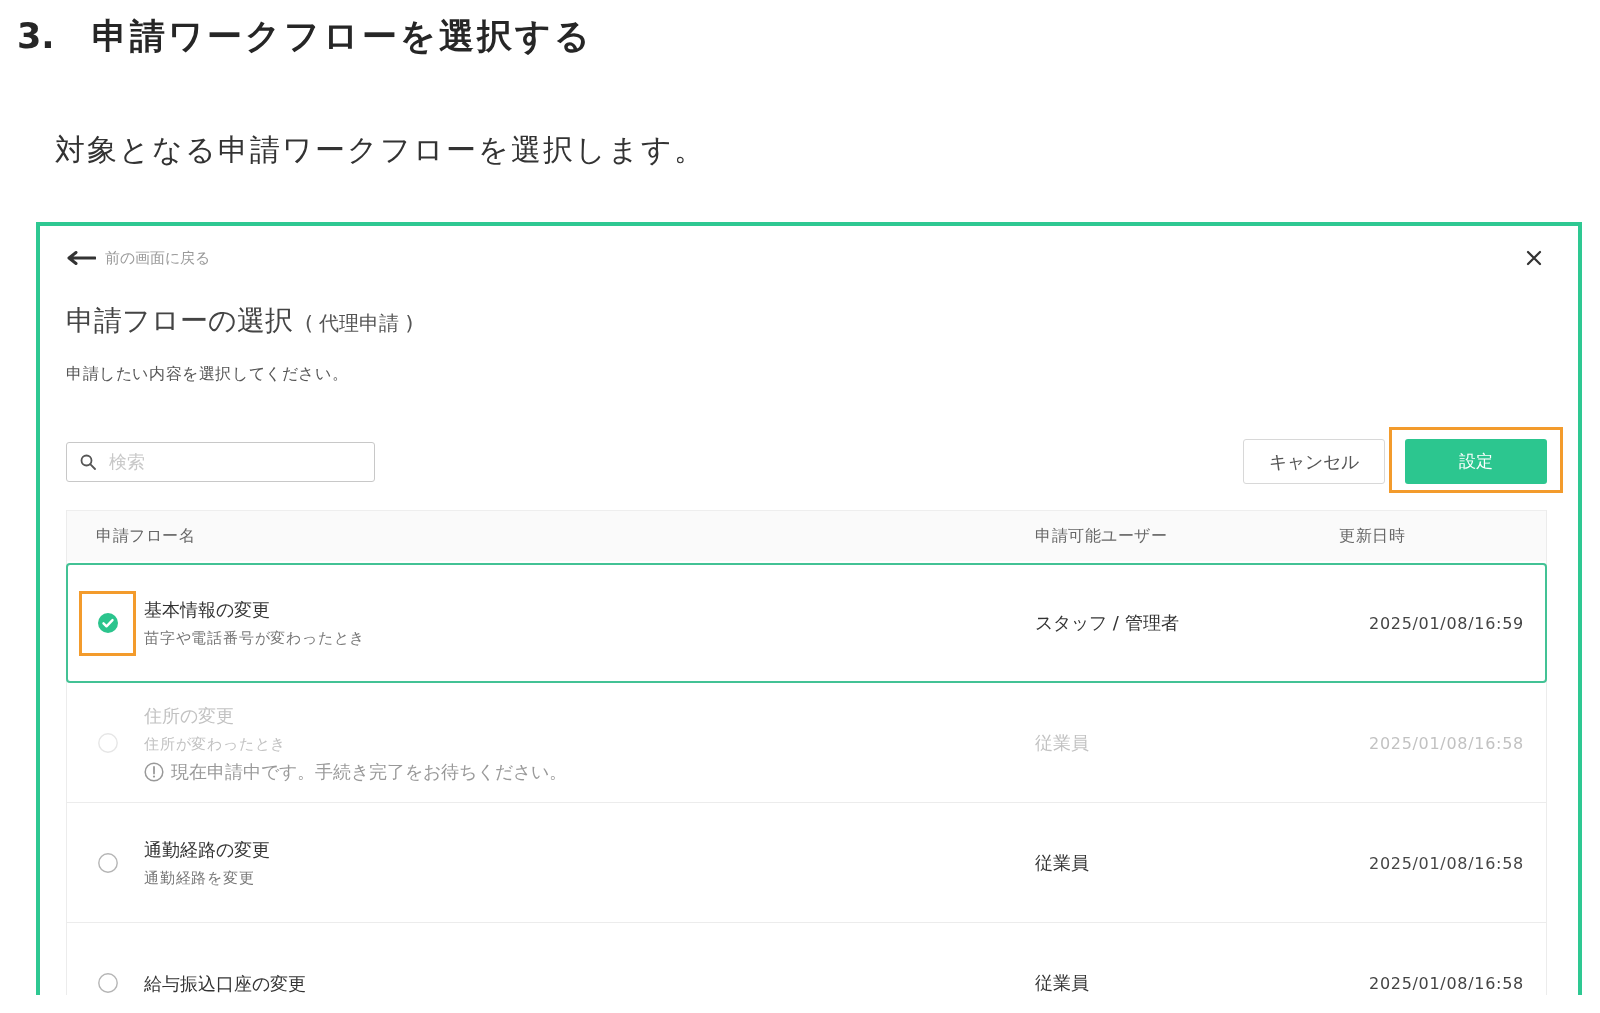  What do you see at coordinates (806, 623) in the screenshot?
I see `flow-row: 基本情報の変更 苗字や電話番号が変わったとき スタッフ / 管理者 2025/01/08/16:59` at bounding box center [806, 623].